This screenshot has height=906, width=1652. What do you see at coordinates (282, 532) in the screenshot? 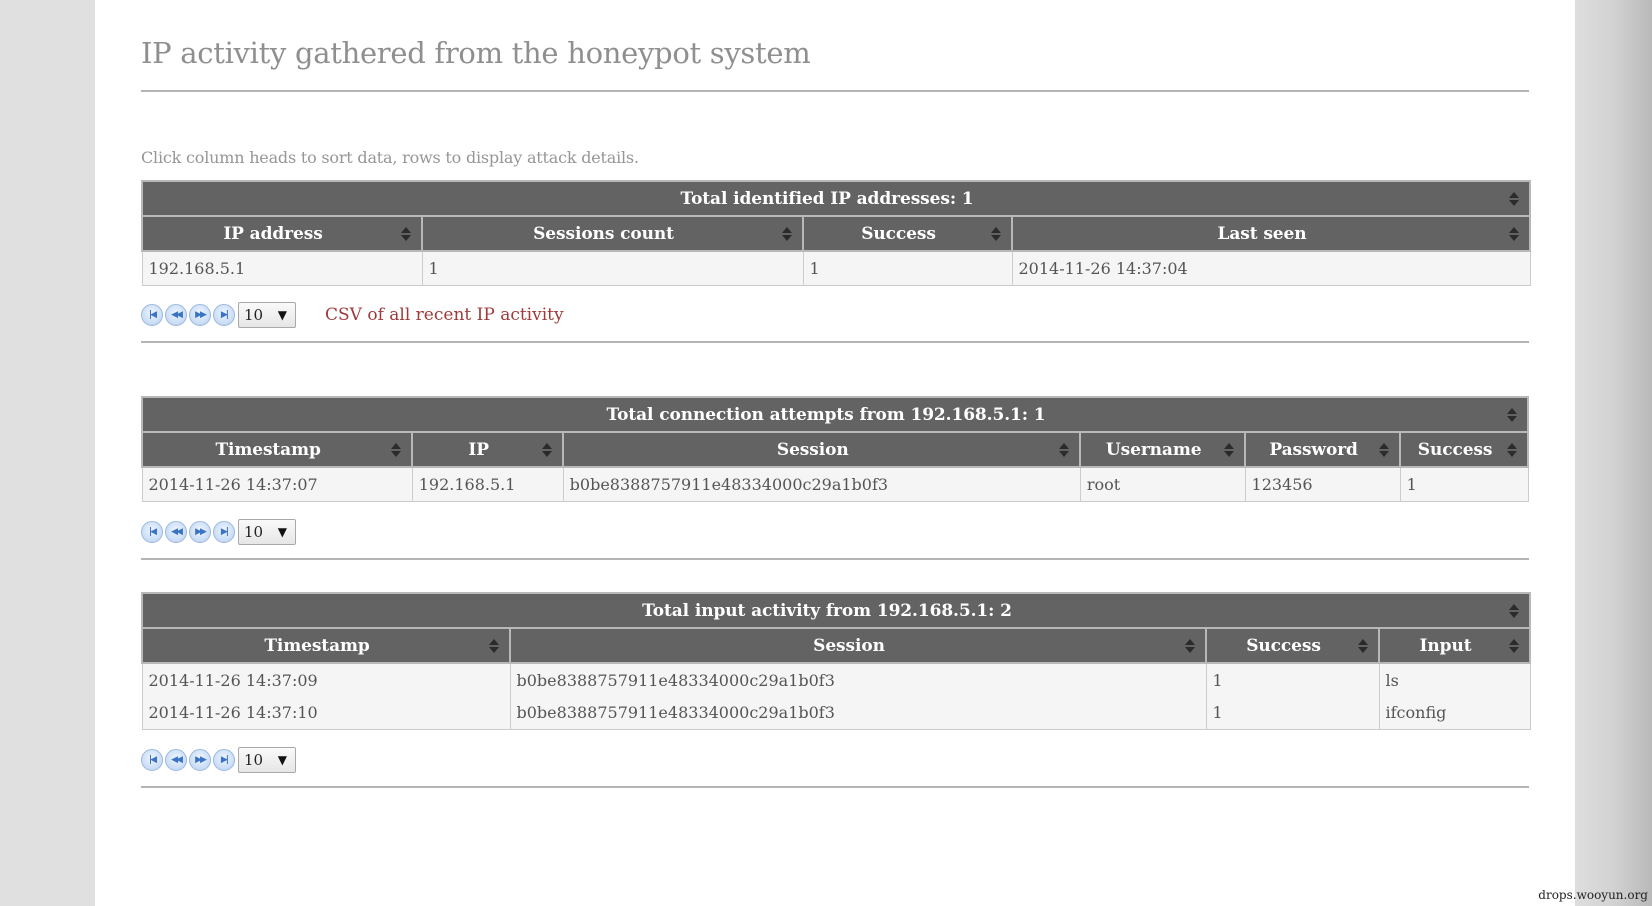
I see `chevron-down-icon: ▼` at bounding box center [282, 532].